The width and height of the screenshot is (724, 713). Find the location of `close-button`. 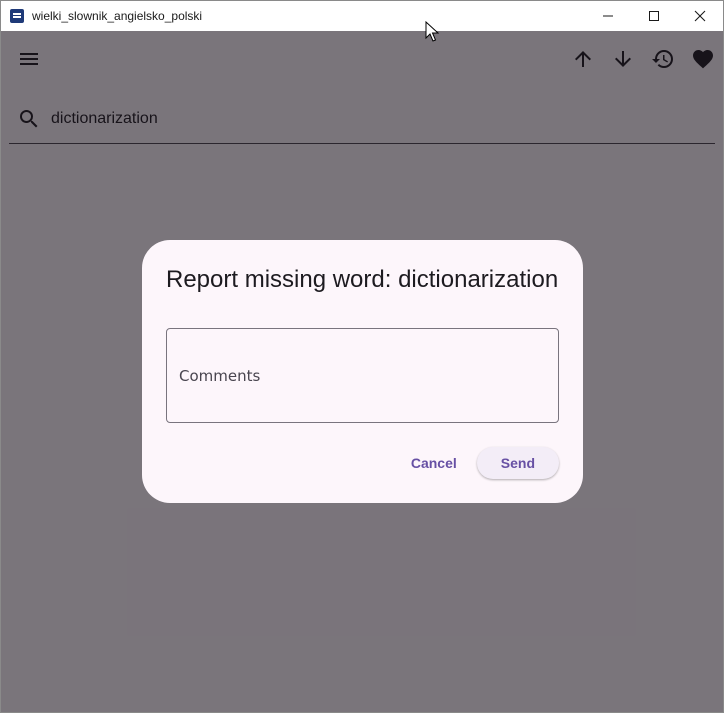

close-button is located at coordinates (700, 16).